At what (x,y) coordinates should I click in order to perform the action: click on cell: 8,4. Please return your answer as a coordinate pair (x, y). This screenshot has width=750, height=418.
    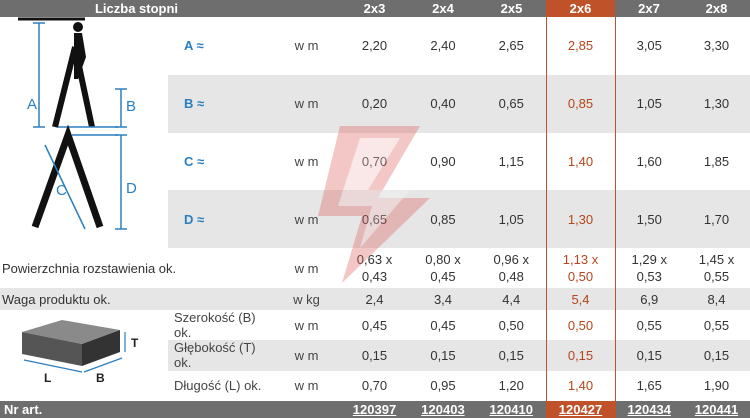
    Looking at the image, I should click on (716, 299).